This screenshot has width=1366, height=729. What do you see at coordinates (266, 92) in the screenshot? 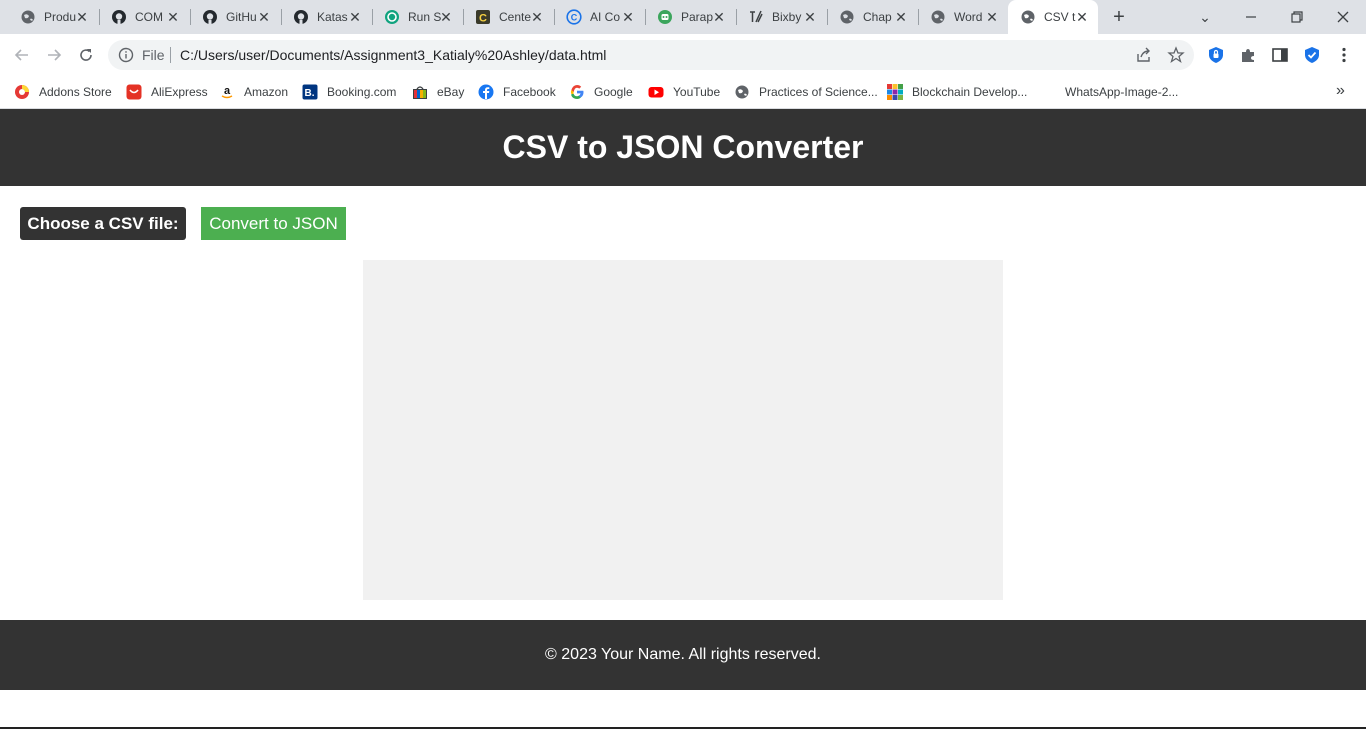
I see `bookmark-label: Amazon` at bounding box center [266, 92].